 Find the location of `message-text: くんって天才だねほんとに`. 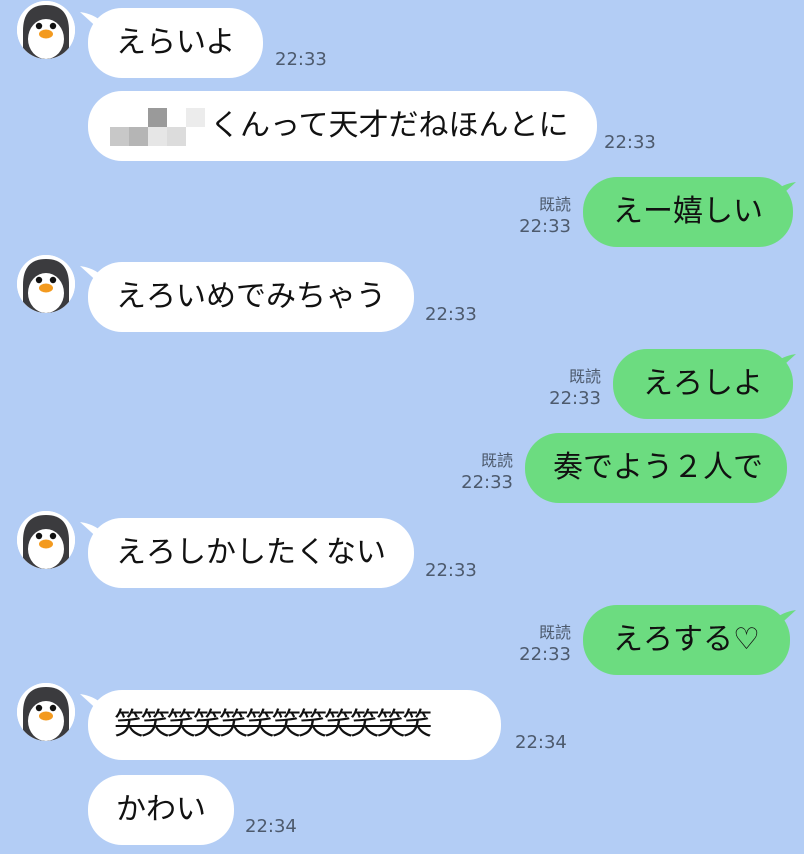

message-text: くんって天才だねほんとに is located at coordinates (389, 125).